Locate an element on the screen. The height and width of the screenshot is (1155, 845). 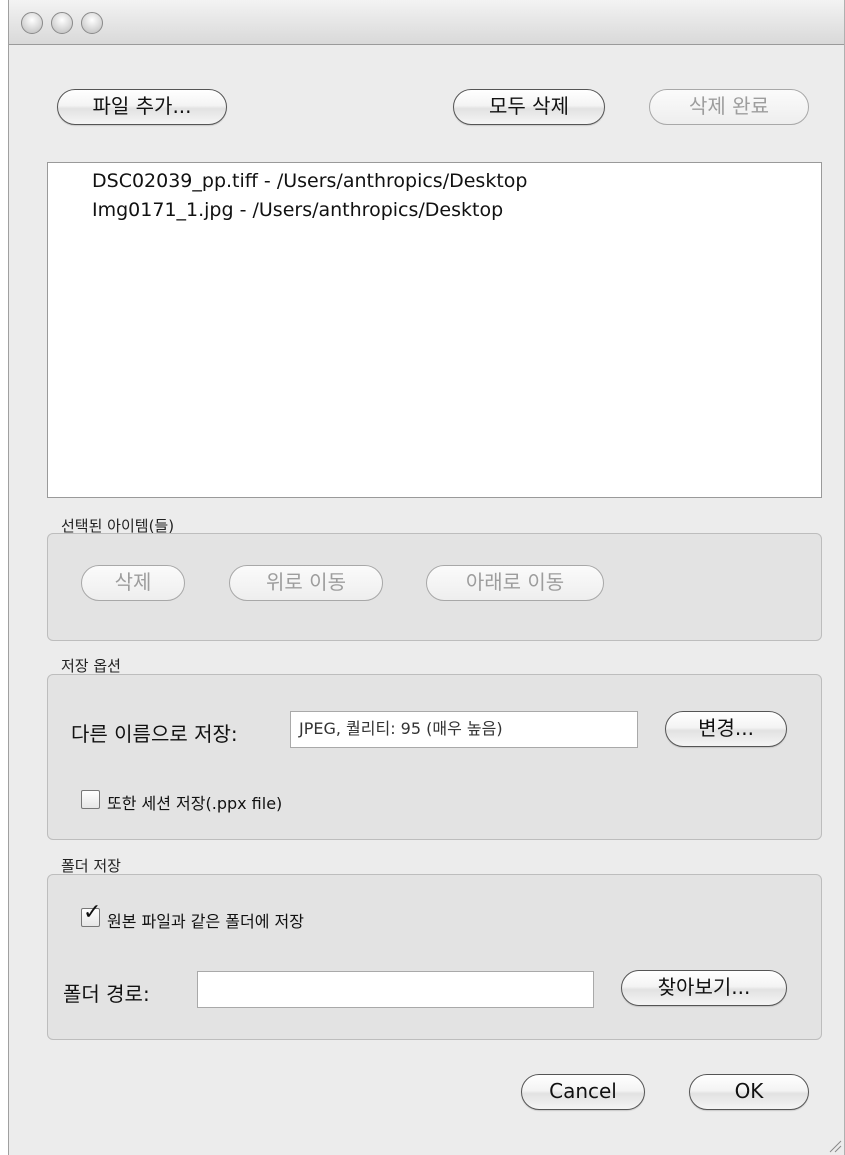
save-as-format-field: JPEG, 퀄리티: 95 (매우 높음) is located at coordinates (464, 729).